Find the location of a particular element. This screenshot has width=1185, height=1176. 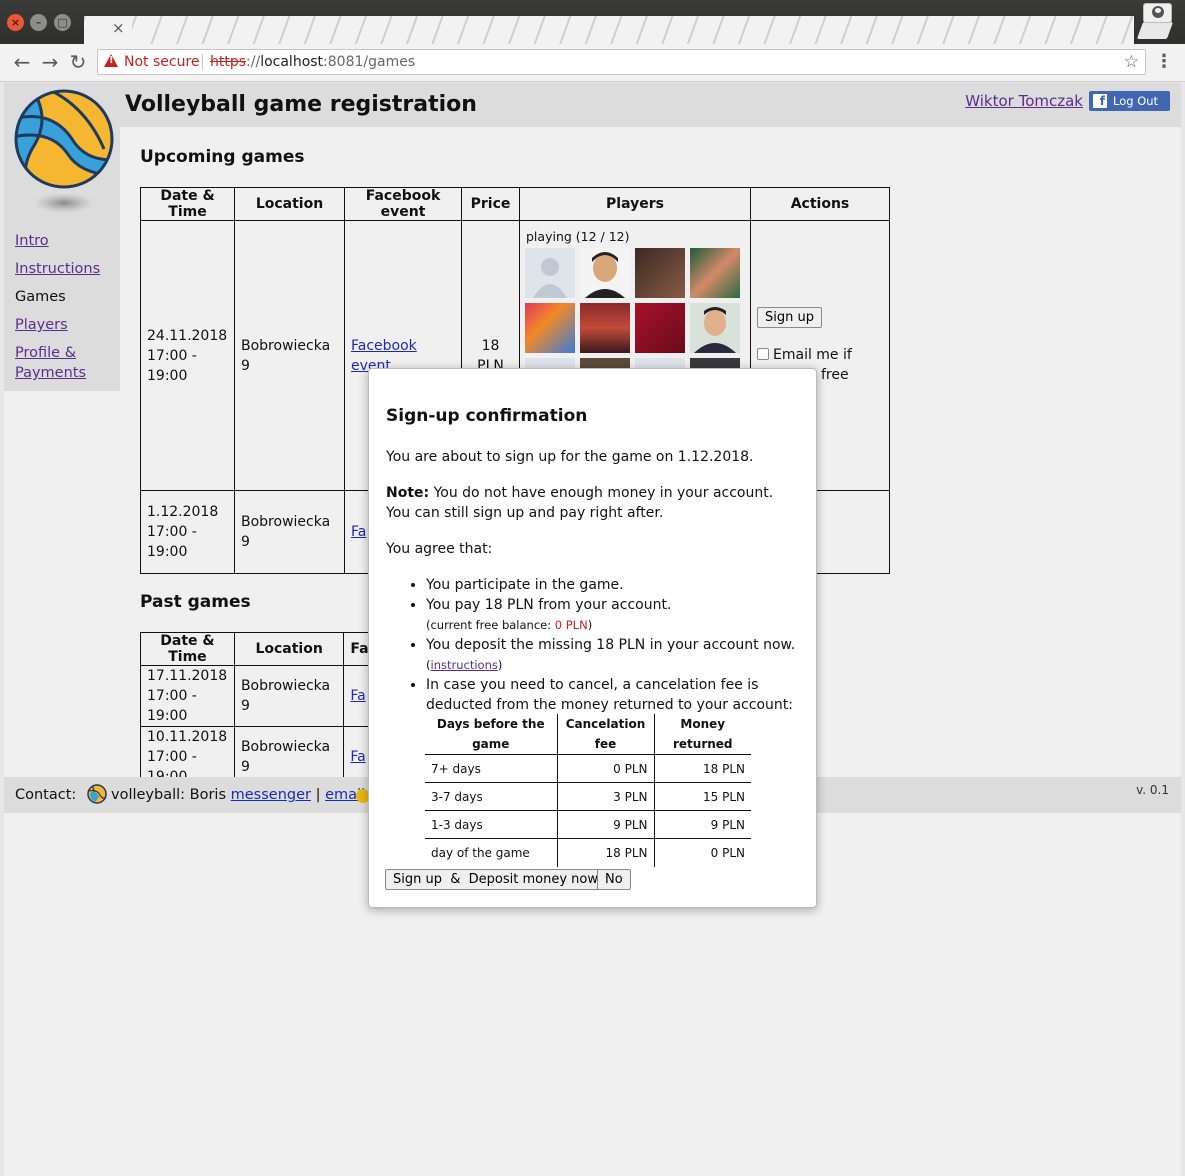

instructions-link: instructions is located at coordinates (464, 665).